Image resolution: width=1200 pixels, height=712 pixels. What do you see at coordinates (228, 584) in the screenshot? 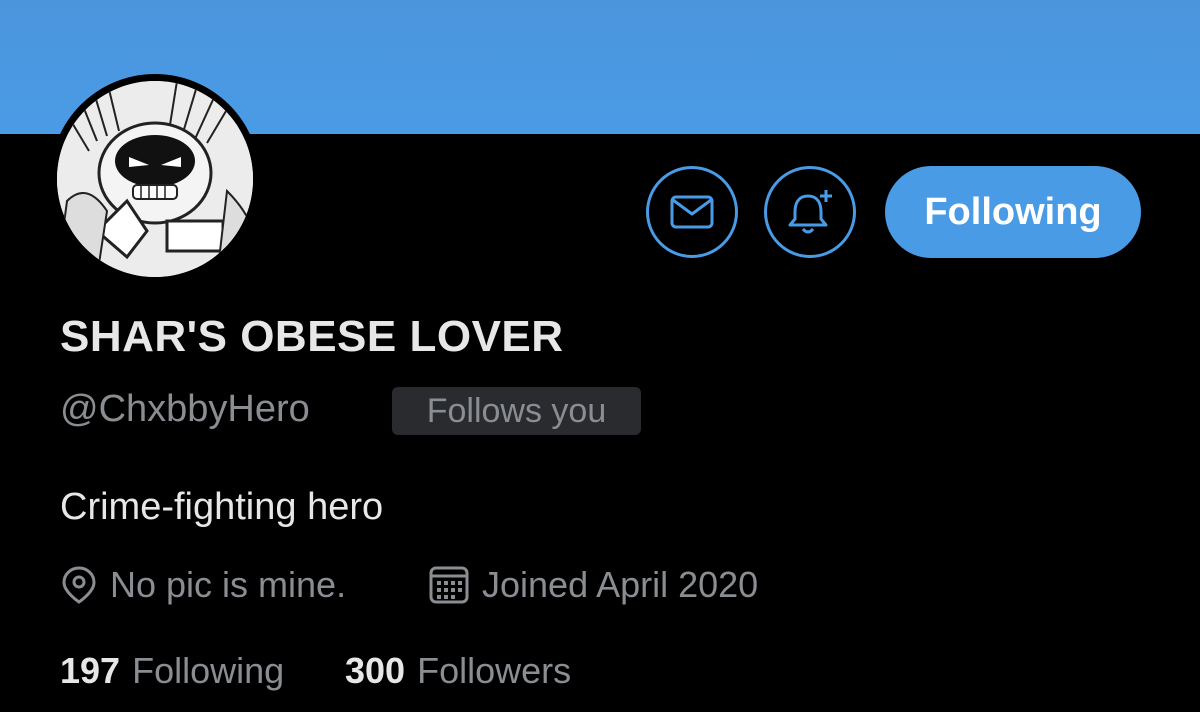
I see `location-text: No pic is mine.` at bounding box center [228, 584].